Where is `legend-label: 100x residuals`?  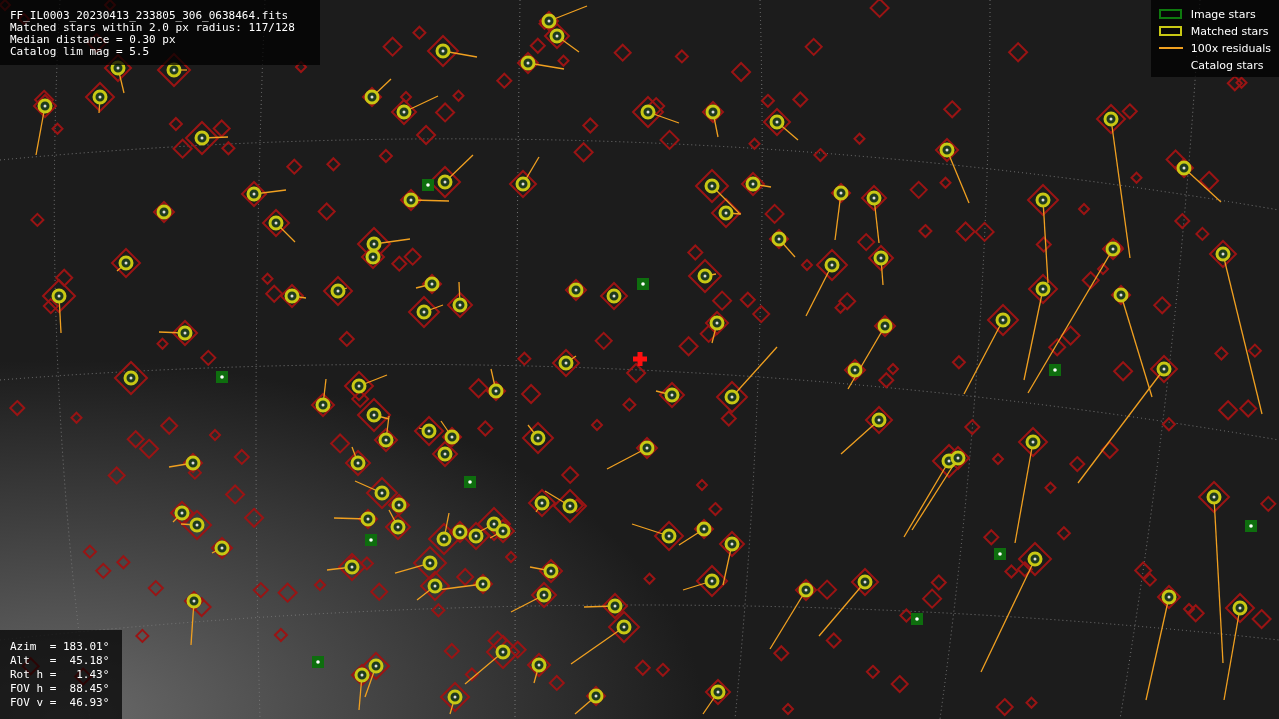
legend-label: 100x residuals is located at coordinates (1230, 48).